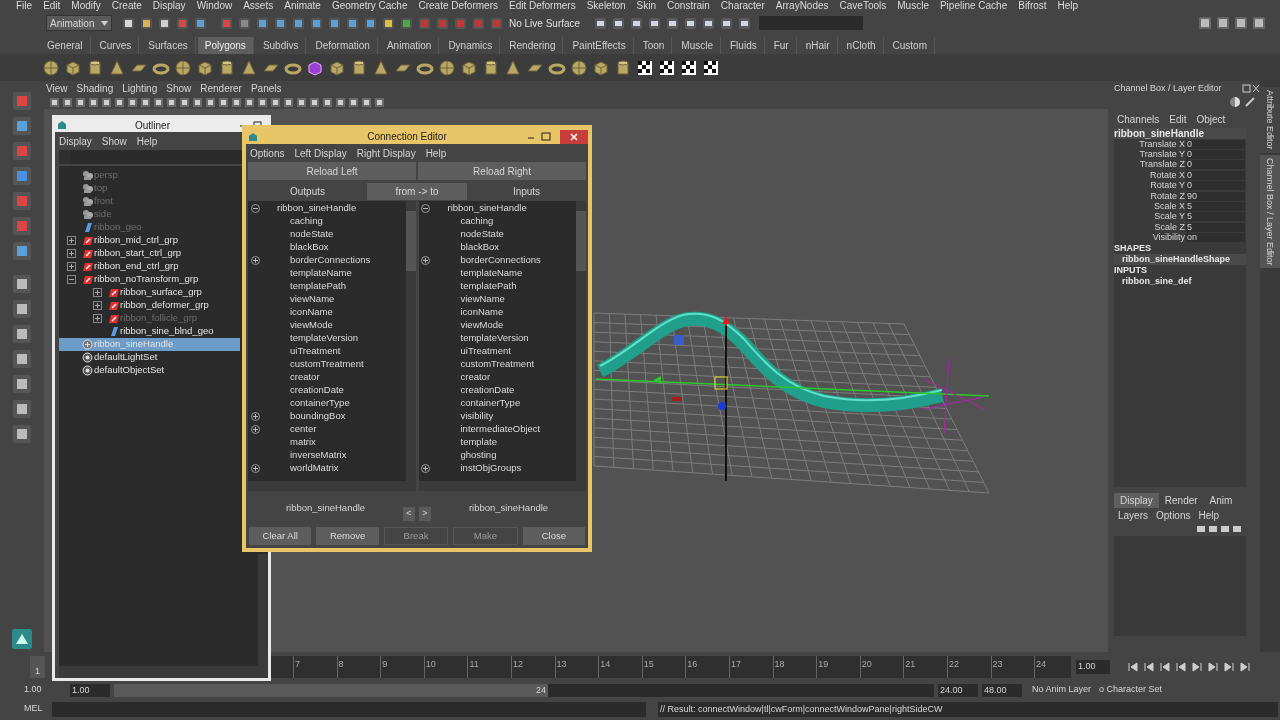 This screenshot has height=720, width=1280. What do you see at coordinates (95, 88) in the screenshot?
I see `panel-menu-item: Shading` at bounding box center [95, 88].